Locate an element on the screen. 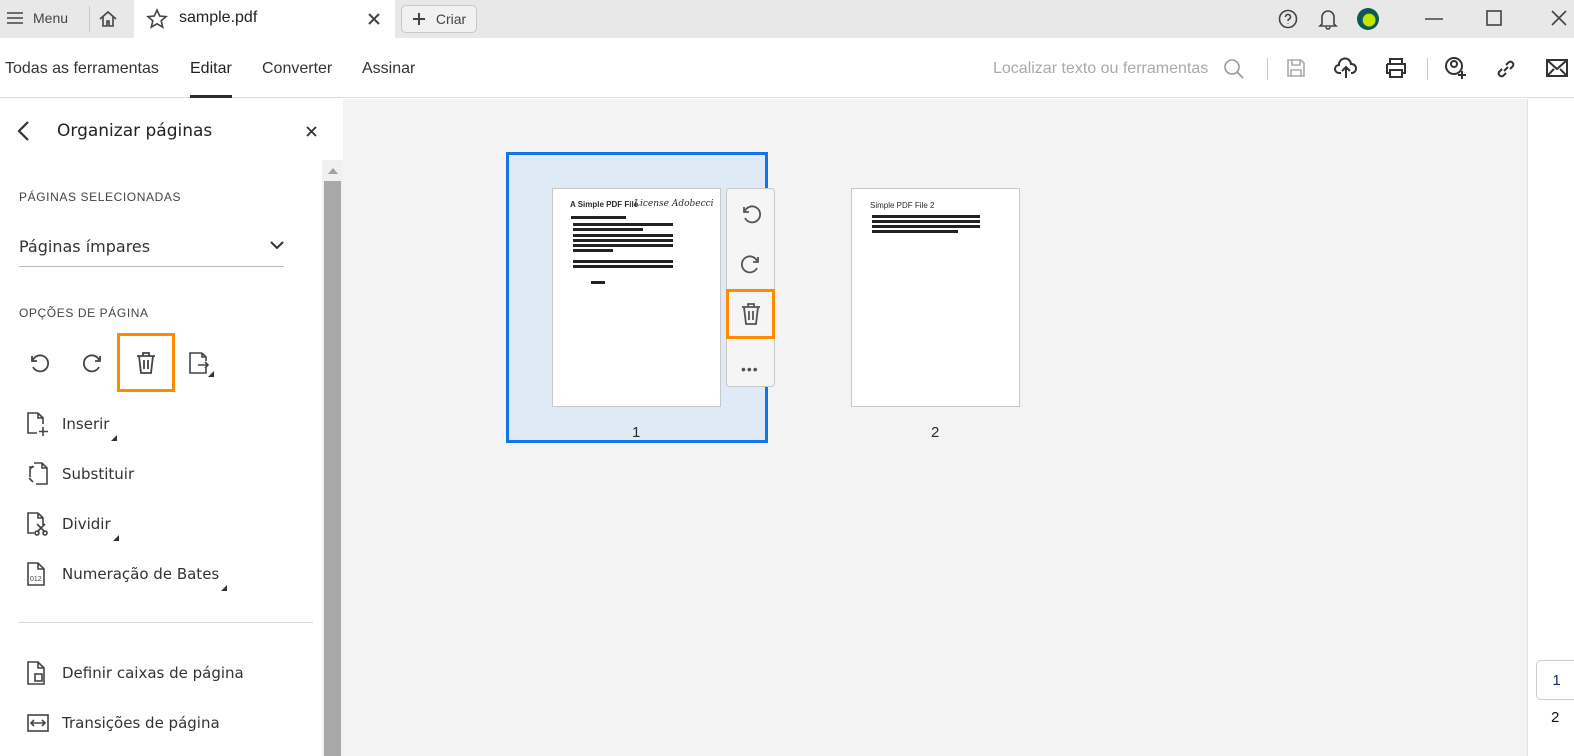 The width and height of the screenshot is (1574, 756). page-options-heading: OPÇÕES DE PÁGINA is located at coordinates (84, 313).